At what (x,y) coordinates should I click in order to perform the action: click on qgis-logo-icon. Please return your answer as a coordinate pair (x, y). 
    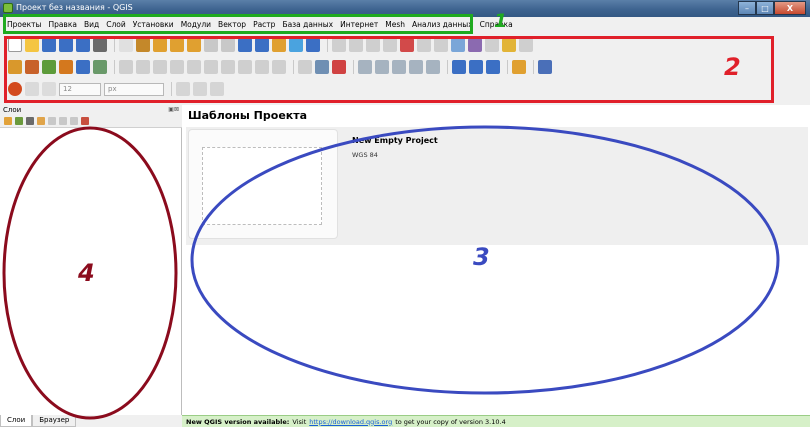
    Looking at the image, I should click on (8, 8).